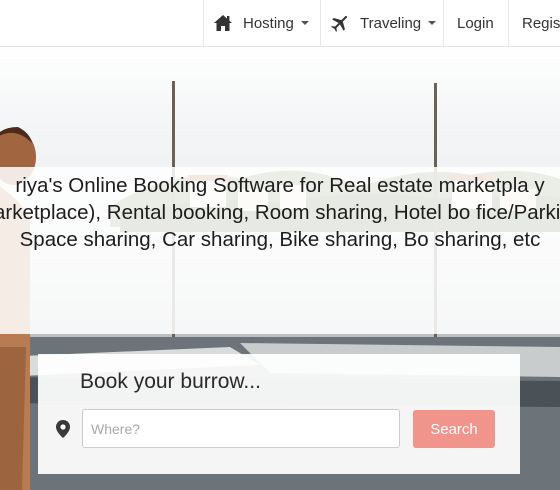 Image resolution: width=560 pixels, height=490 pixels. I want to click on home-icon, so click(223, 23).